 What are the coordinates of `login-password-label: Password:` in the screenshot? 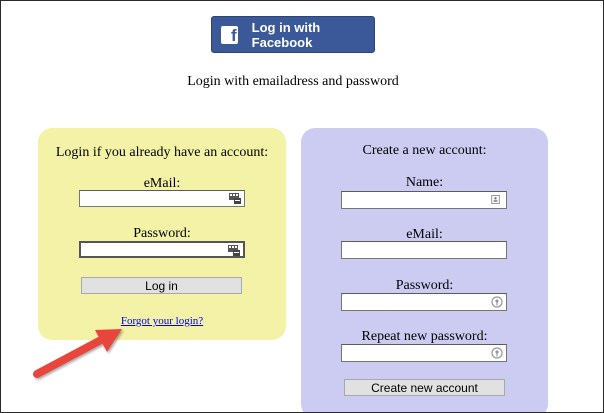 It's located at (162, 233).